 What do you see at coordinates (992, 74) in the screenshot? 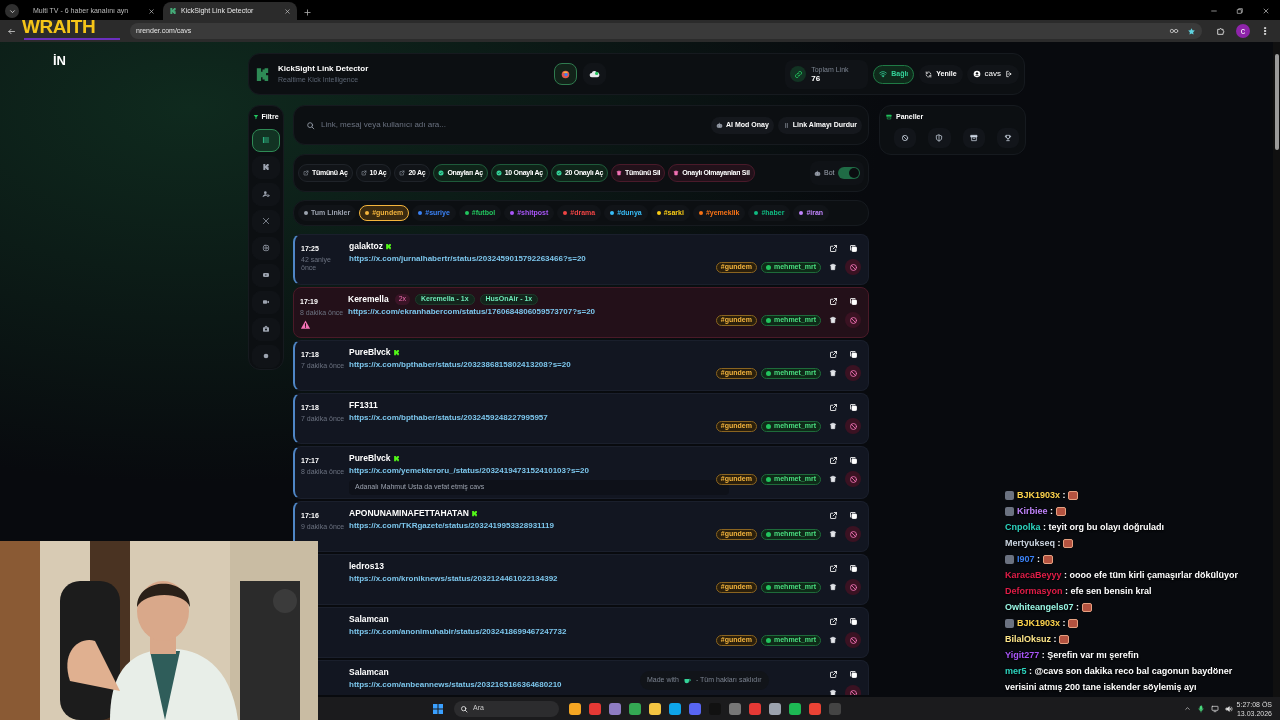
I see `user-button: cavs` at bounding box center [992, 74].